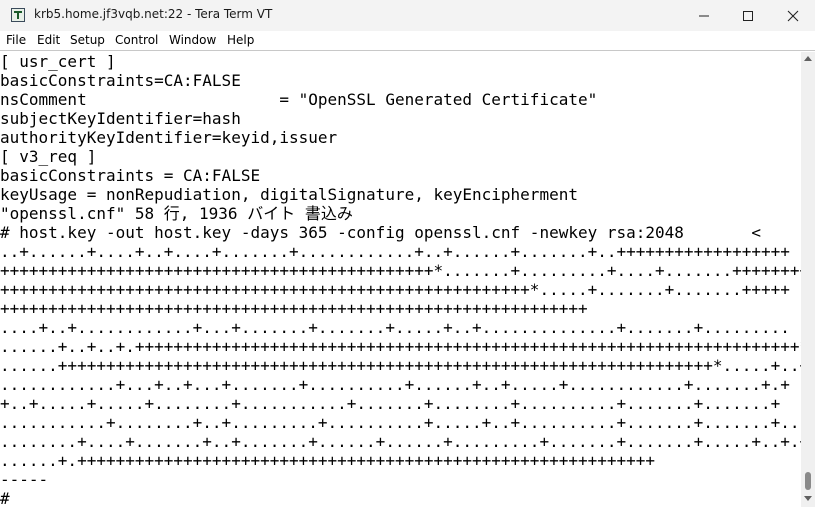 This screenshot has height=507, width=815. What do you see at coordinates (16, 40) in the screenshot?
I see `menu-file: File` at bounding box center [16, 40].